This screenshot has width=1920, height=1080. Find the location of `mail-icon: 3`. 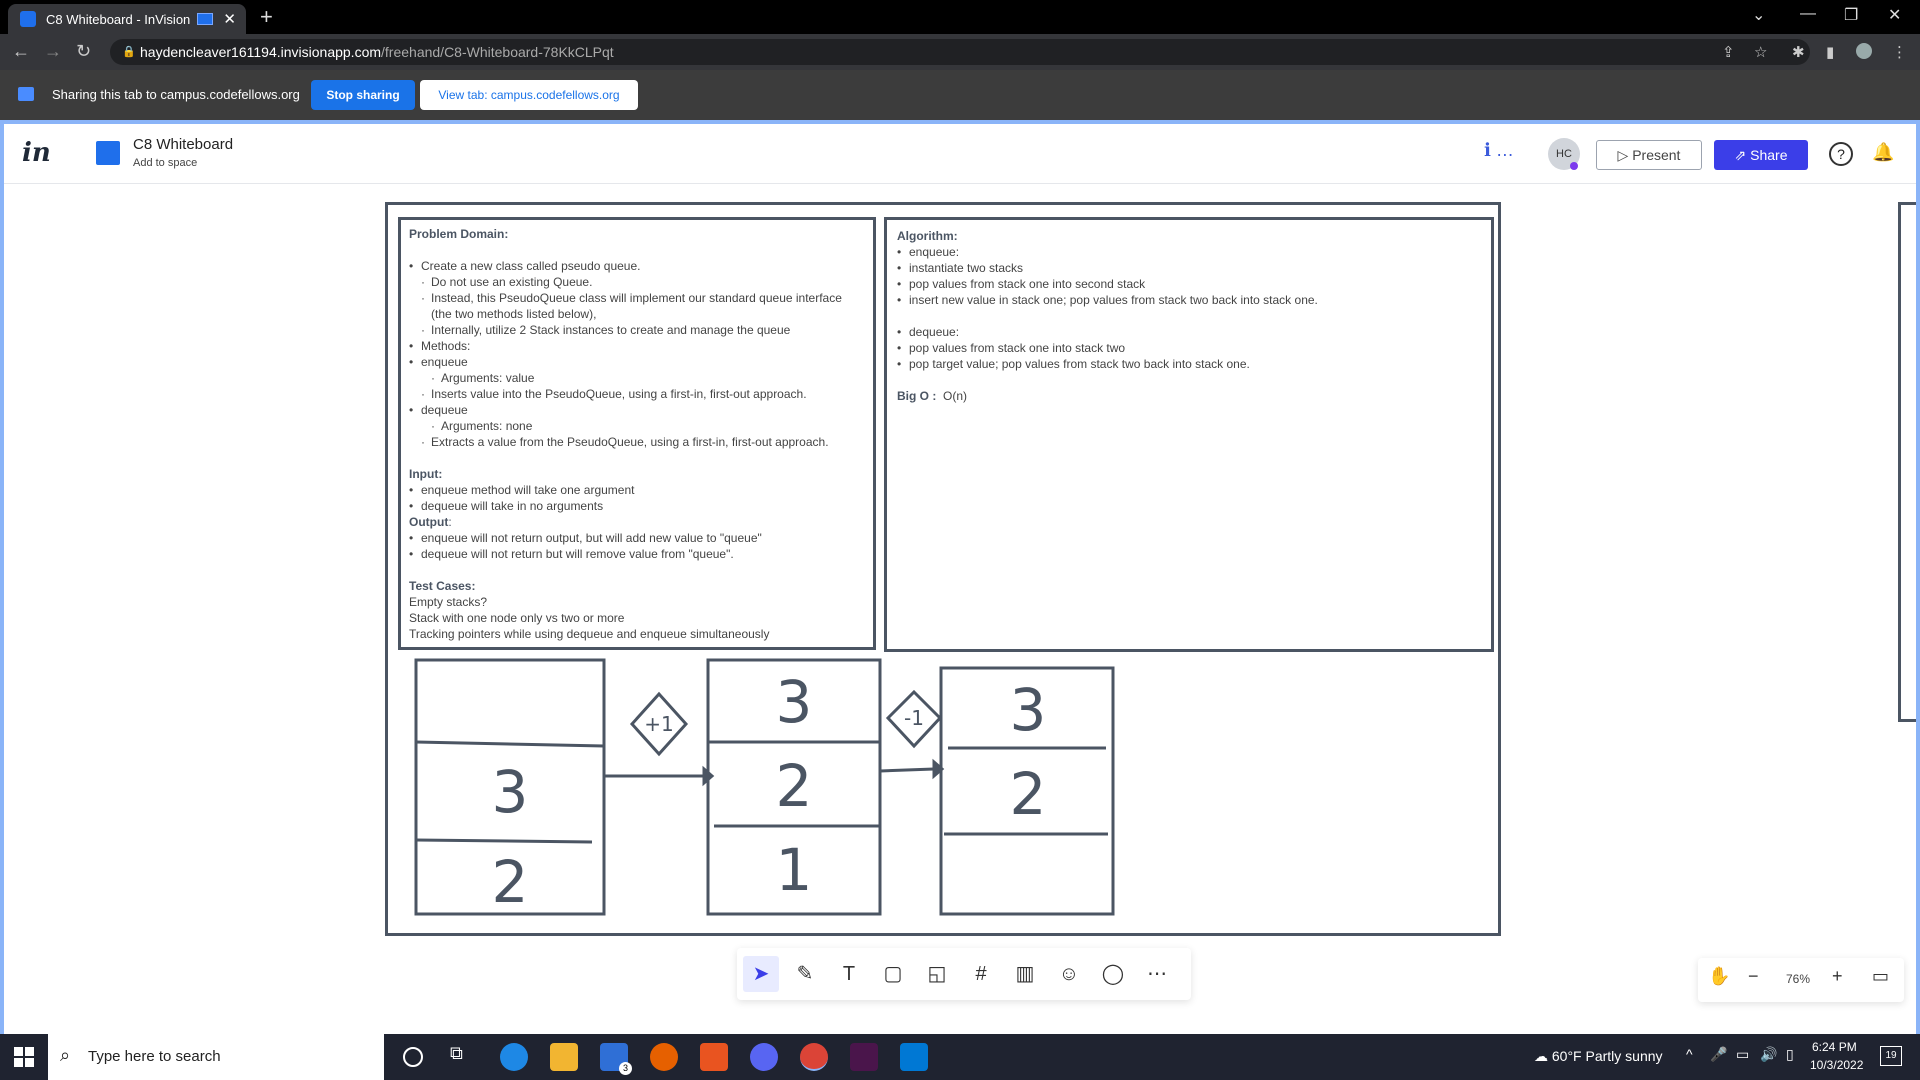

mail-icon: 3 is located at coordinates (616, 1059).